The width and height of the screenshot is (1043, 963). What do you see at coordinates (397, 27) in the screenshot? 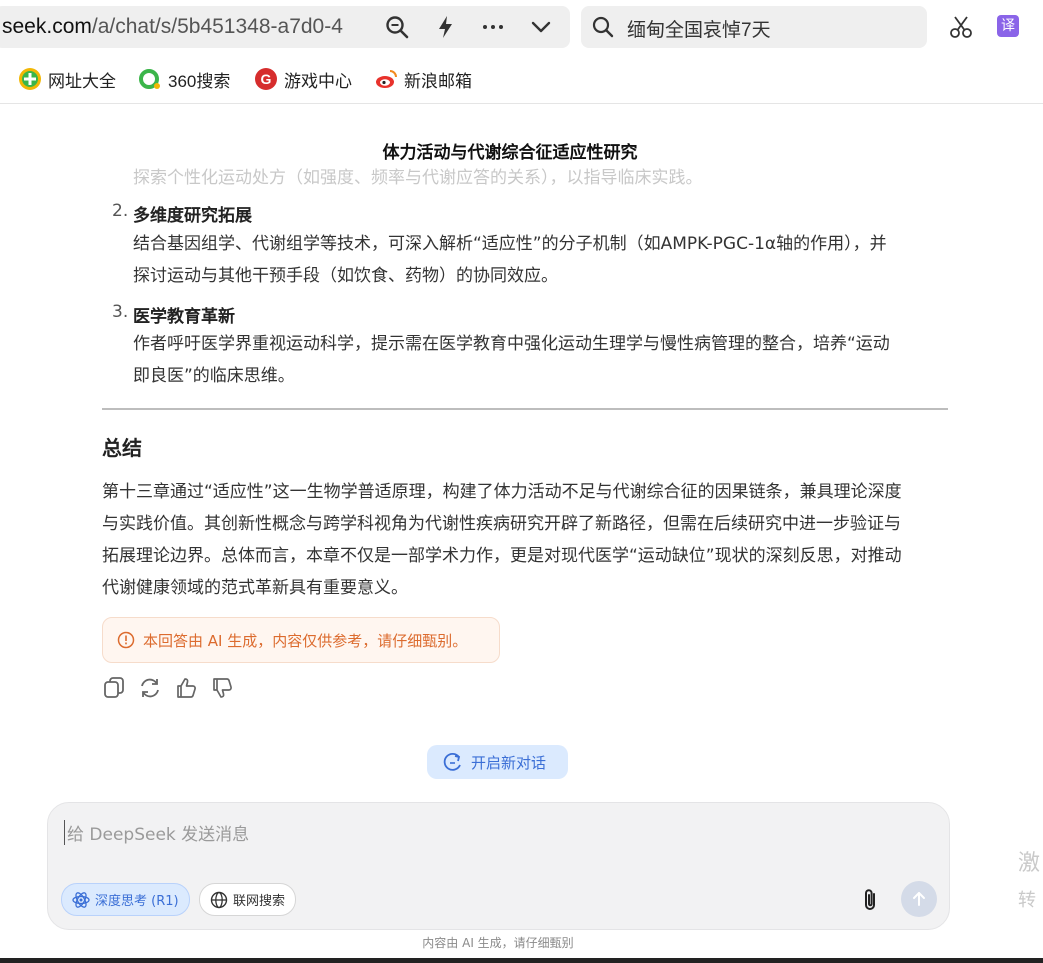
I see `zoom-icon` at bounding box center [397, 27].